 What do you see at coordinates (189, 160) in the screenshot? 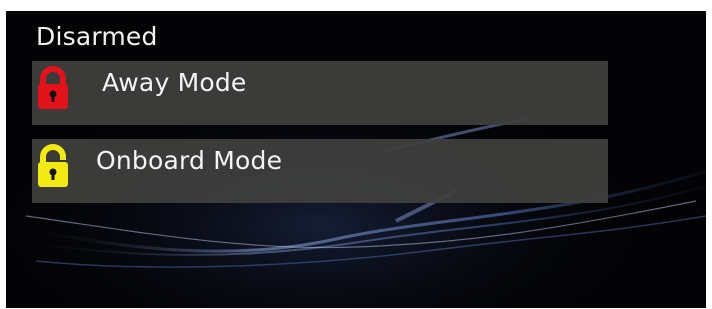
I see `onboard-mode-label: Onboard Mode` at bounding box center [189, 160].